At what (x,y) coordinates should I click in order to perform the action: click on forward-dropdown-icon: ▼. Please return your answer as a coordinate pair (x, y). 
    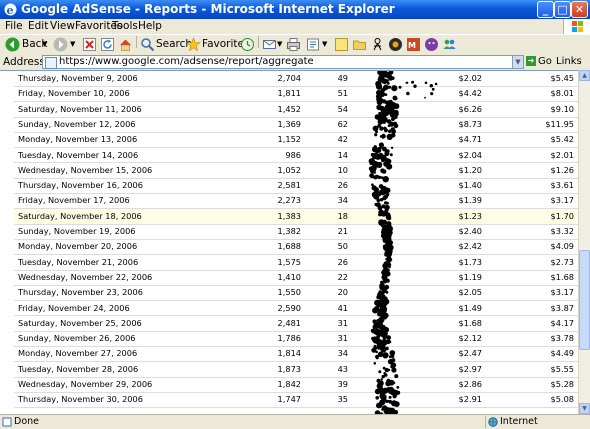
    Looking at the image, I should click on (72, 44).